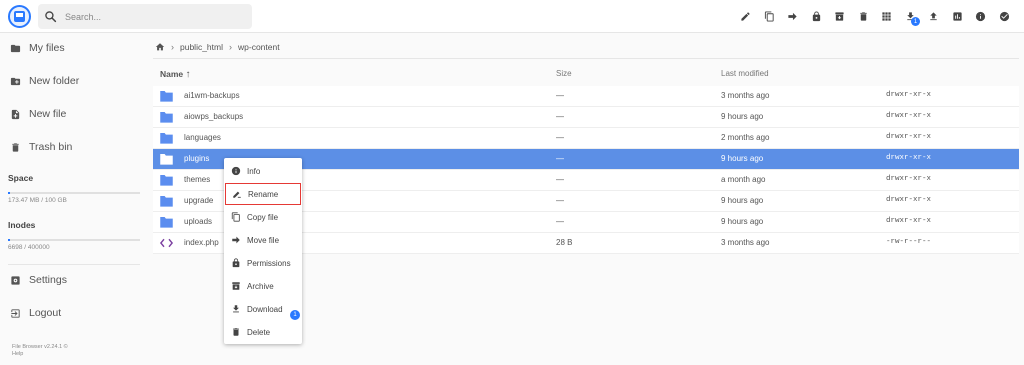 The width and height of the screenshot is (1024, 365). I want to click on file-modified: a month ago, so click(743, 179).